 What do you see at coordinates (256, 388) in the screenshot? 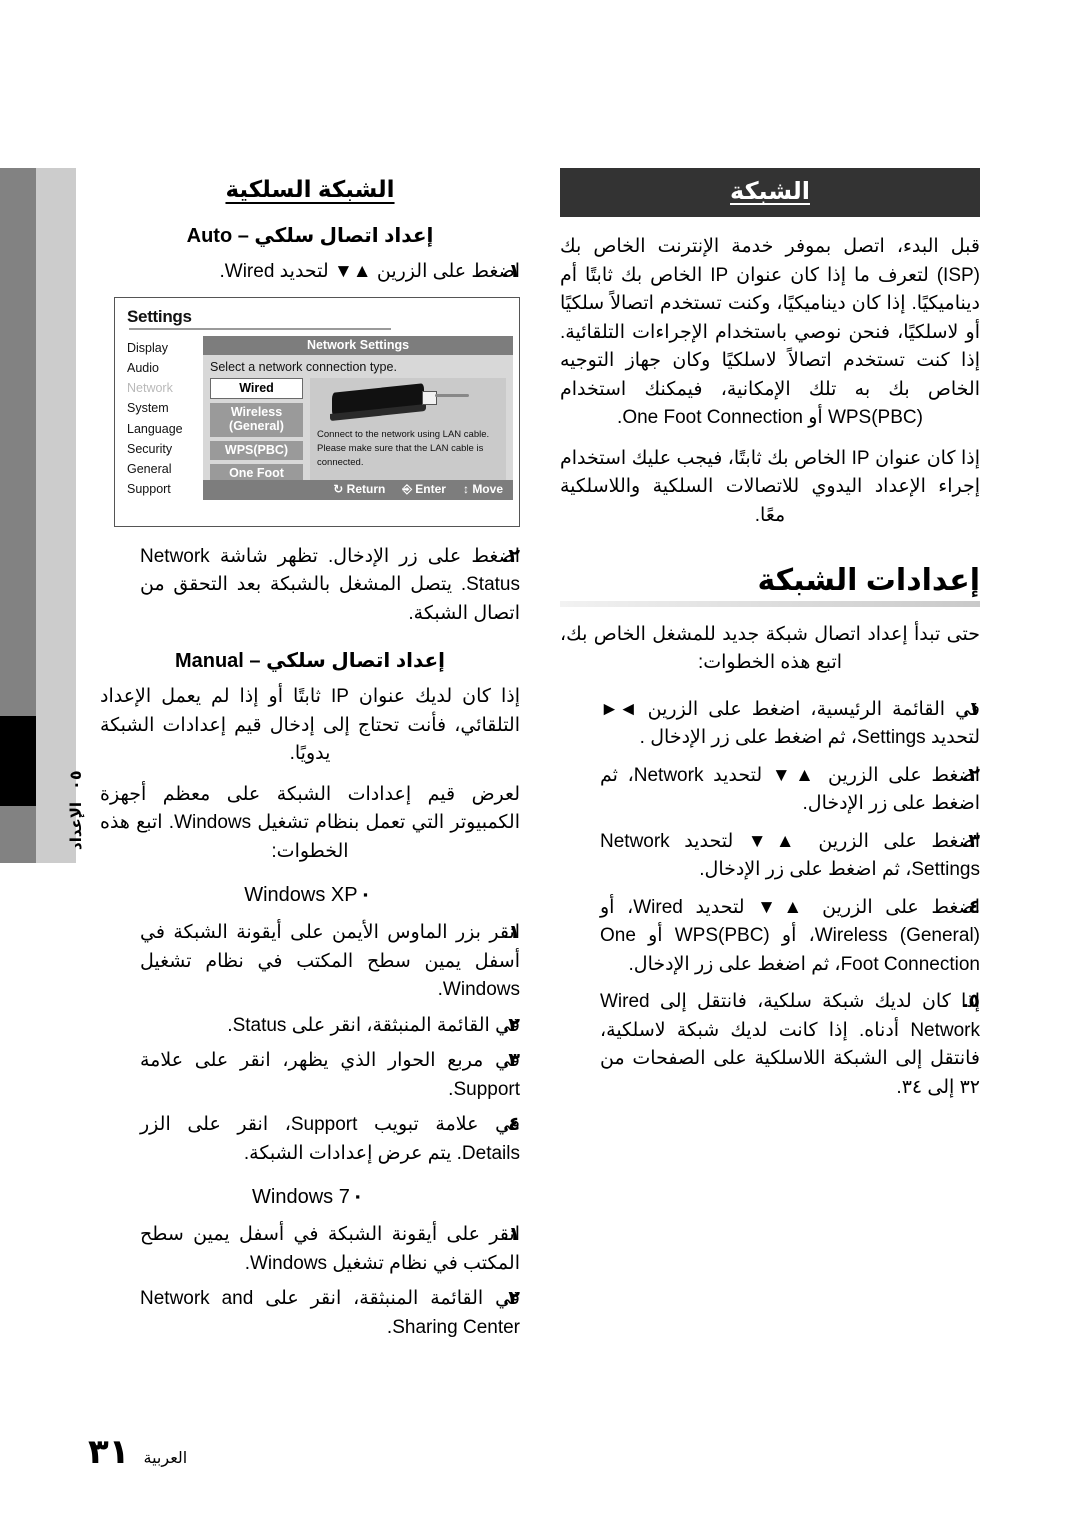
I see `option-wired: Wired` at bounding box center [256, 388].